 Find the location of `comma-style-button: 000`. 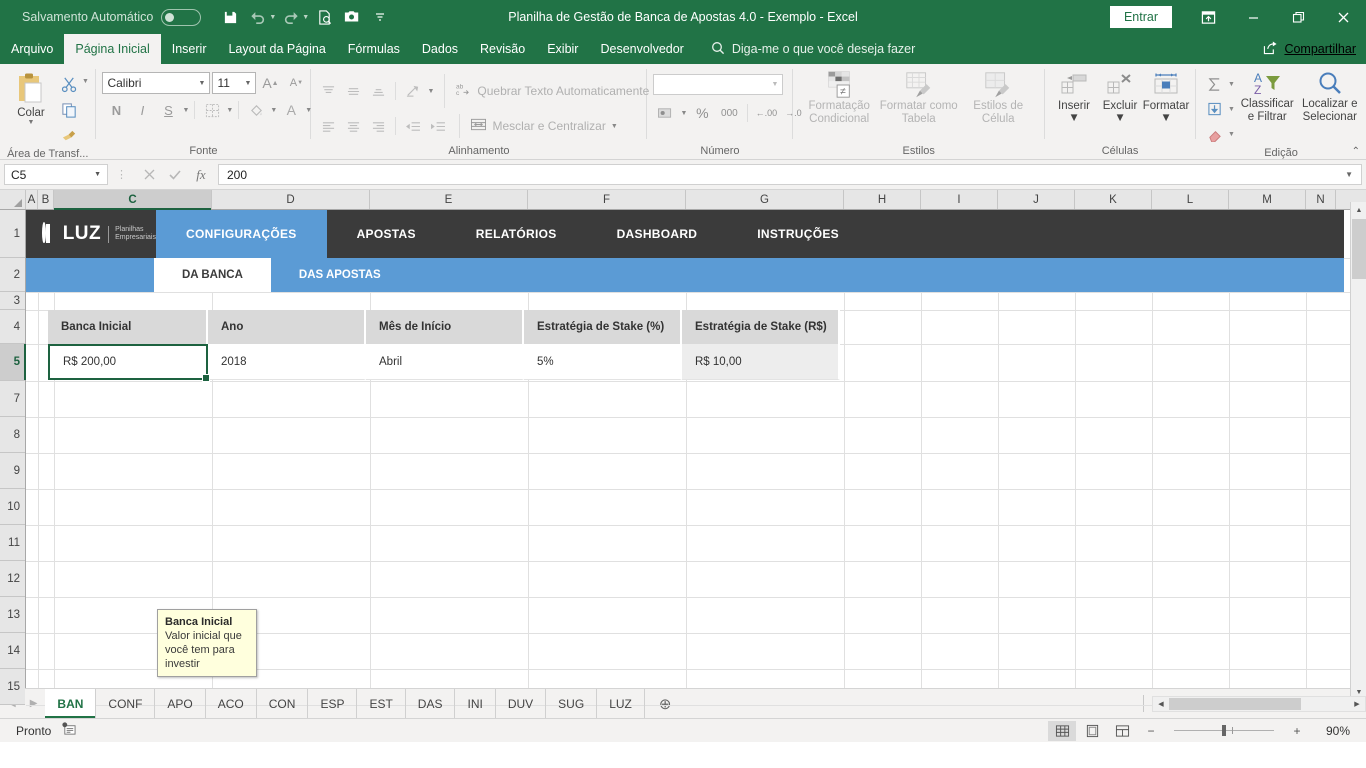

comma-style-button: 000 is located at coordinates (729, 113).